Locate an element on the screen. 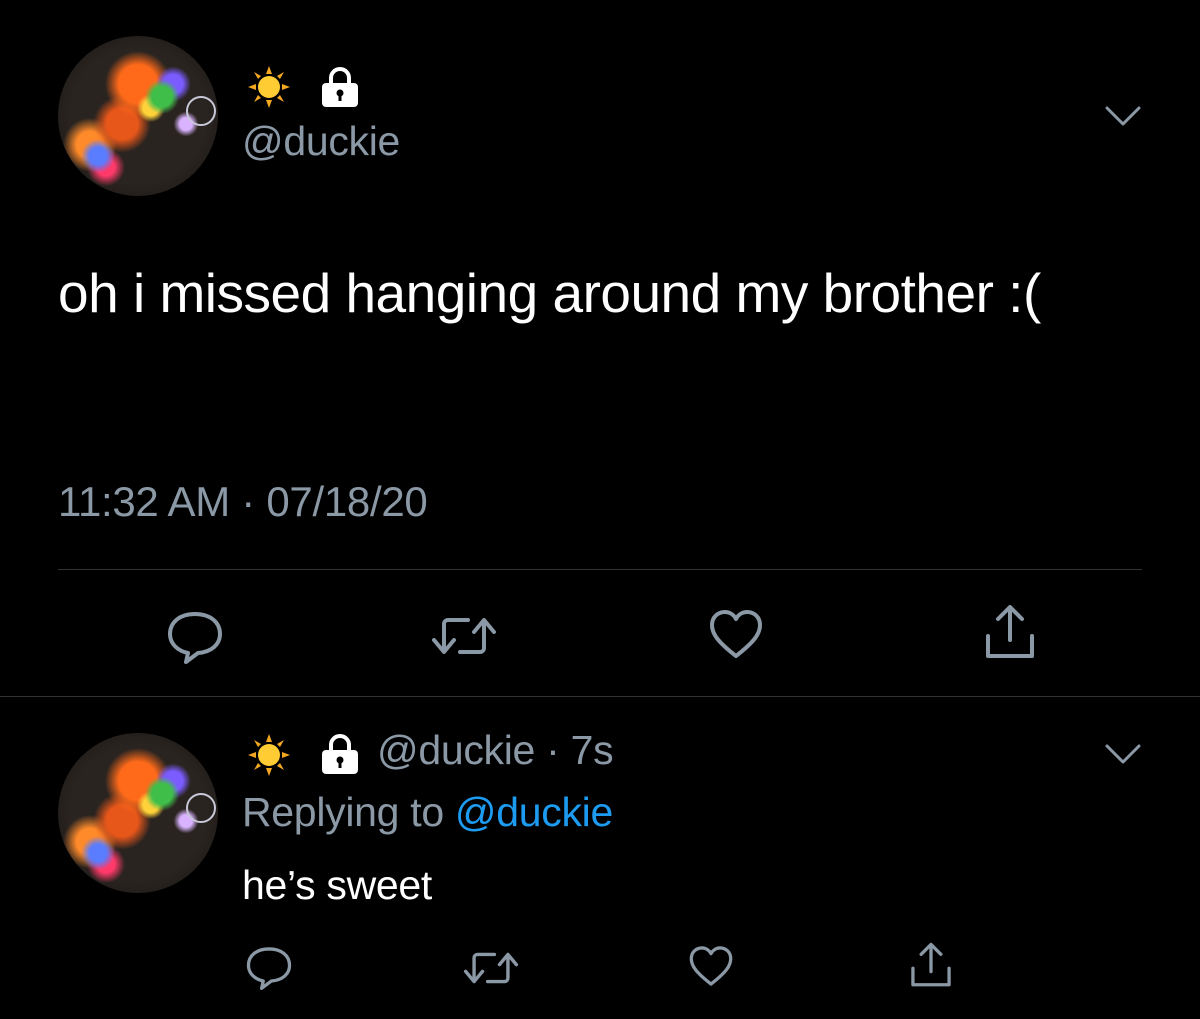 This screenshot has height=1019, width=1200. tweet-timestamp: 11:32 AM · 07/18/20 is located at coordinates (243, 502).